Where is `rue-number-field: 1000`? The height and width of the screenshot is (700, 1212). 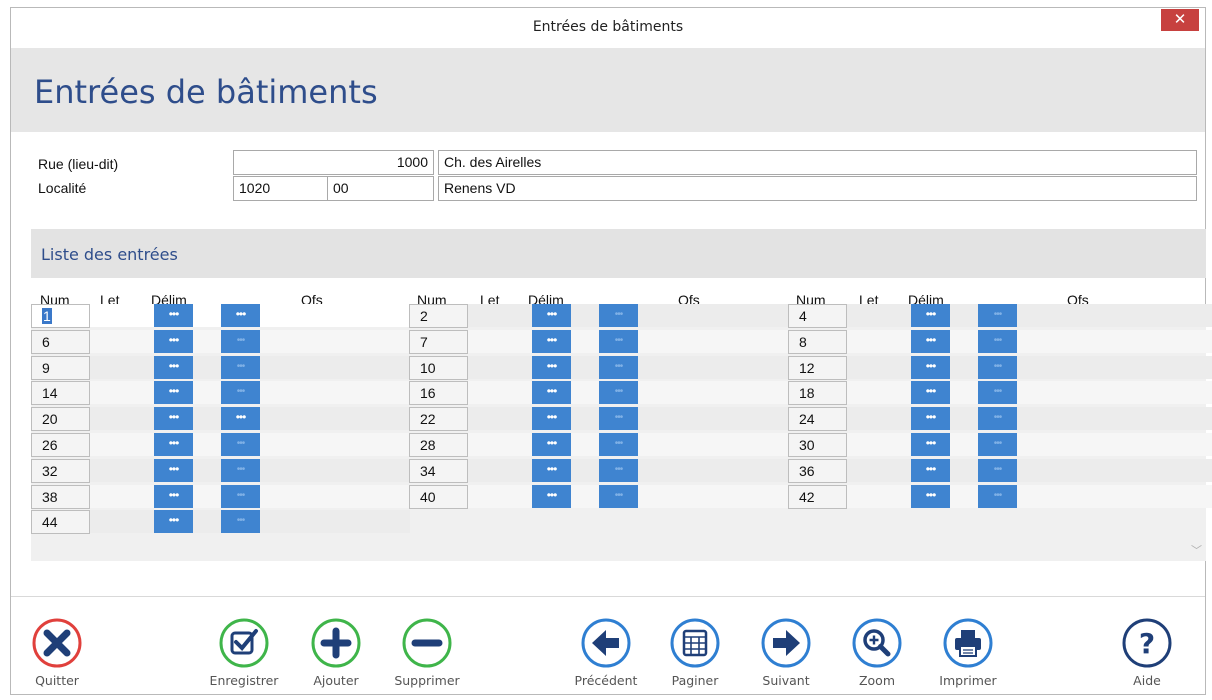 rue-number-field: 1000 is located at coordinates (333, 162).